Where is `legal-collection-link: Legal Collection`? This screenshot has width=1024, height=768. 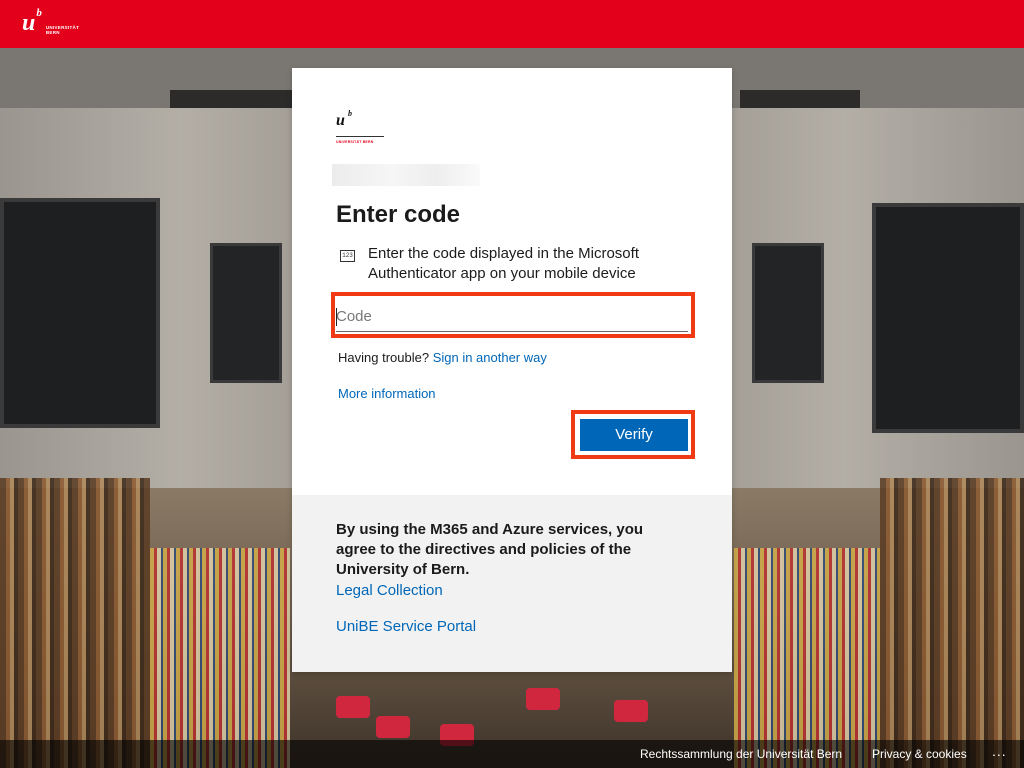 legal-collection-link: Legal Collection is located at coordinates (389, 591).